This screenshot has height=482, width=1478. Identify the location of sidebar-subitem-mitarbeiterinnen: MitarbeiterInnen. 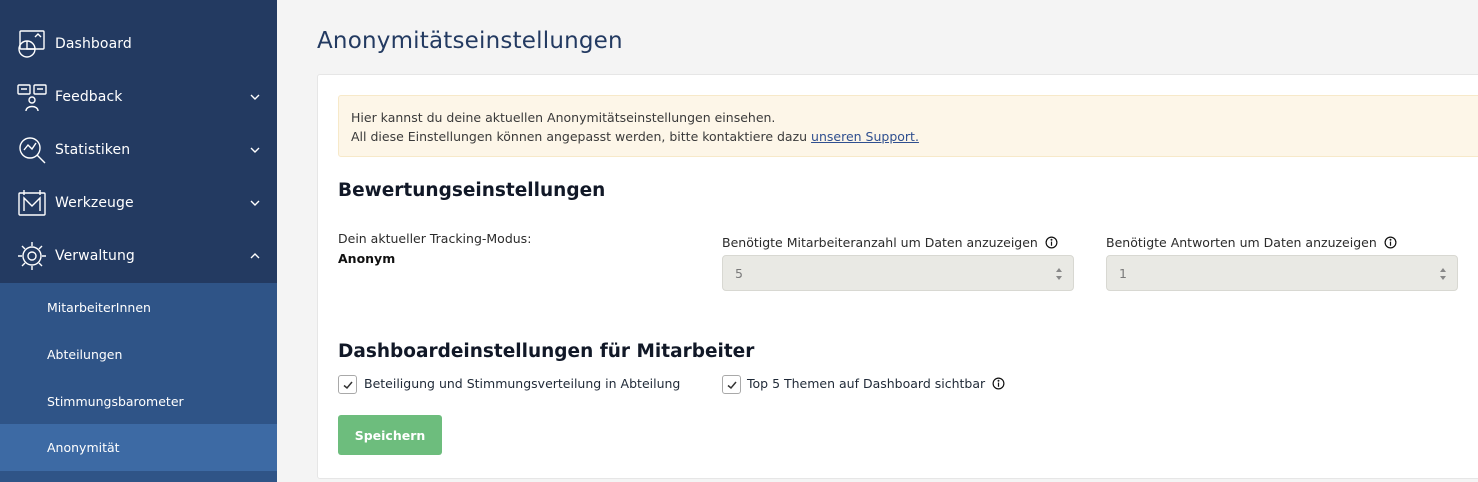
(138, 307).